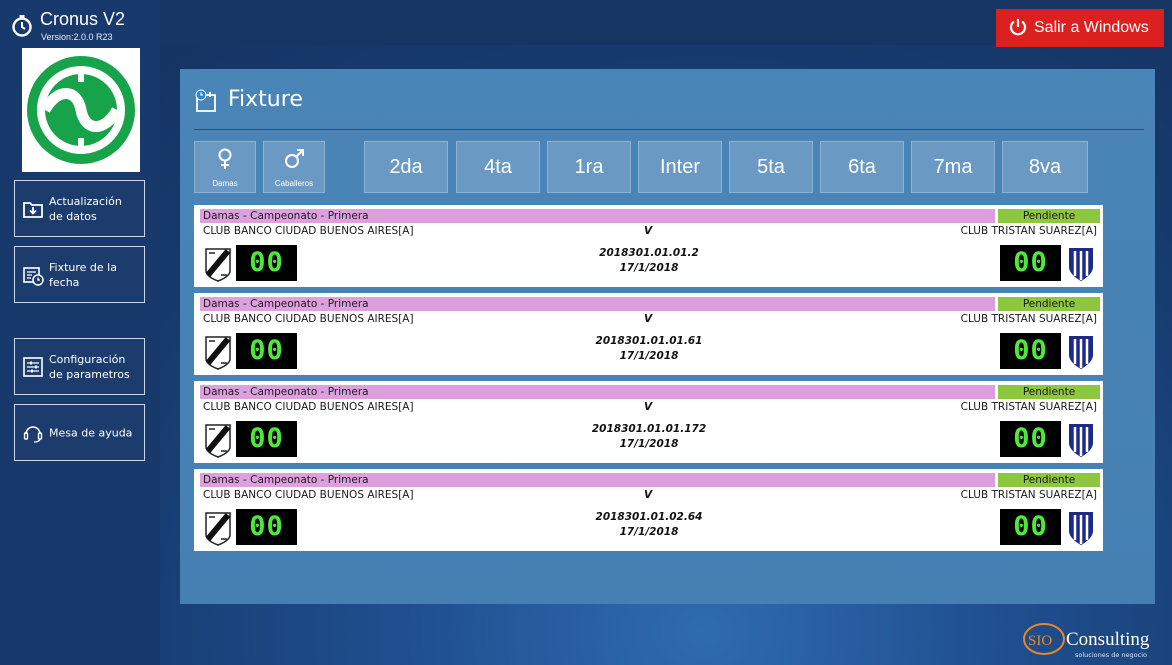  What do you see at coordinates (680, 167) in the screenshot?
I see `category-inter-button: Inter` at bounding box center [680, 167].